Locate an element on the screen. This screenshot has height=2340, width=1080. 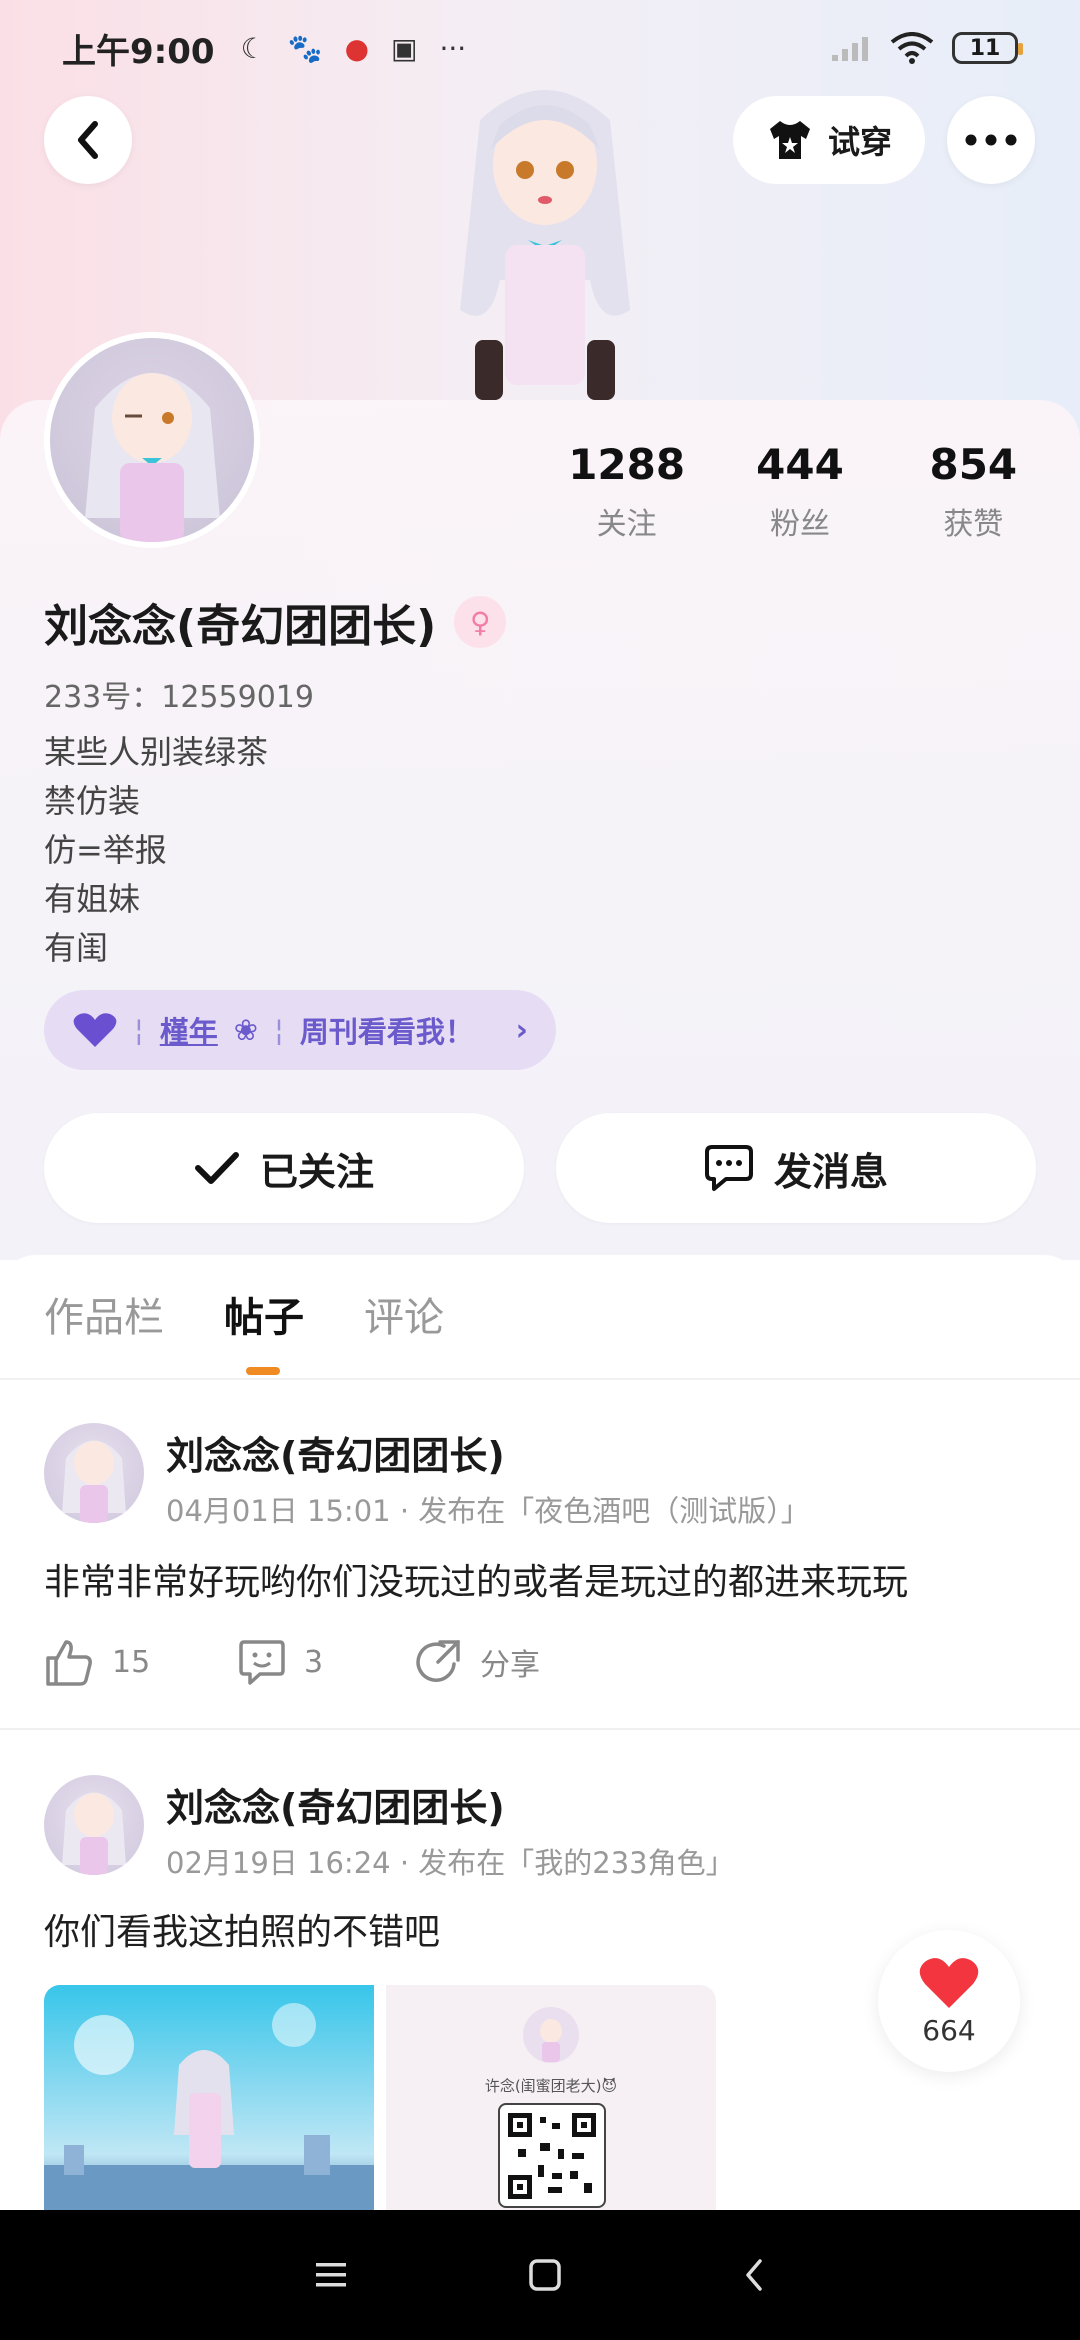
female-gender-icon: ♀ is located at coordinates (480, 622).